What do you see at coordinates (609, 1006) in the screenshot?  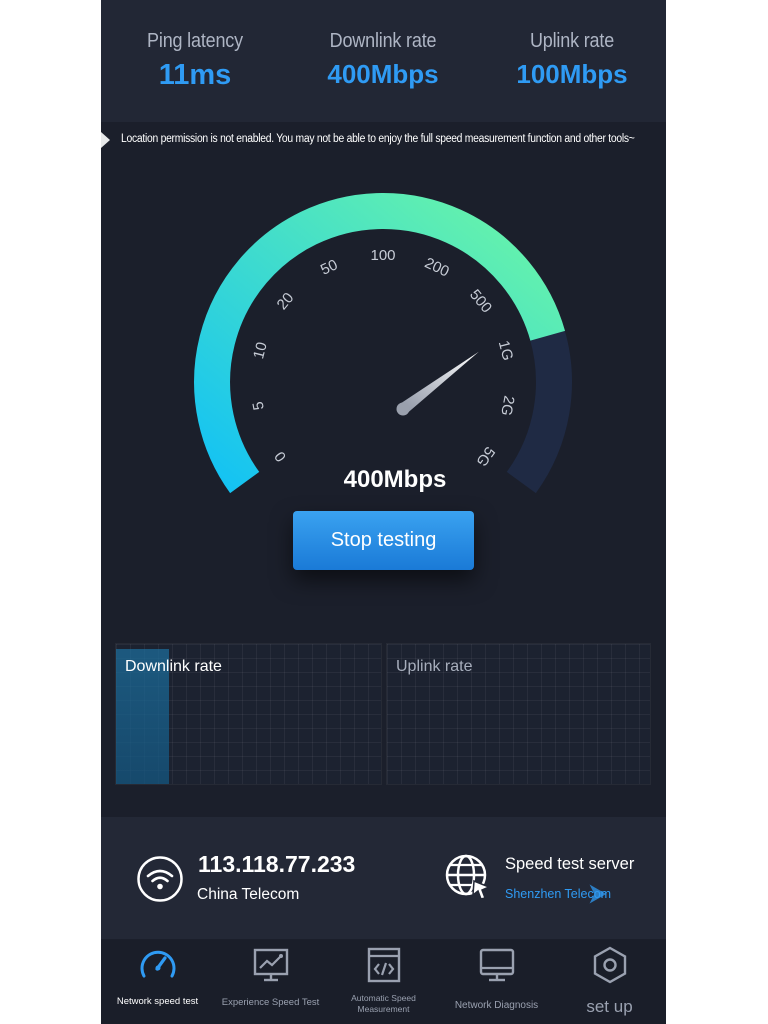 I see `nav-label: set up` at bounding box center [609, 1006].